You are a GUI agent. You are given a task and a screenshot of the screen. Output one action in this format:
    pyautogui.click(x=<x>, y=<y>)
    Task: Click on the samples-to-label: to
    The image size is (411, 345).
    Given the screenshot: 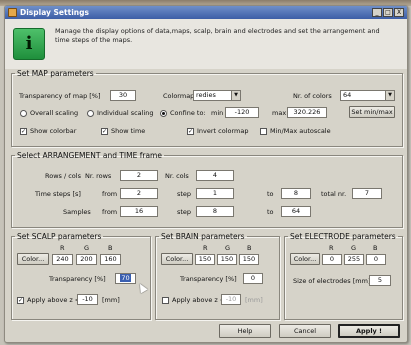 What is the action you would take?
    pyautogui.click(x=270, y=212)
    